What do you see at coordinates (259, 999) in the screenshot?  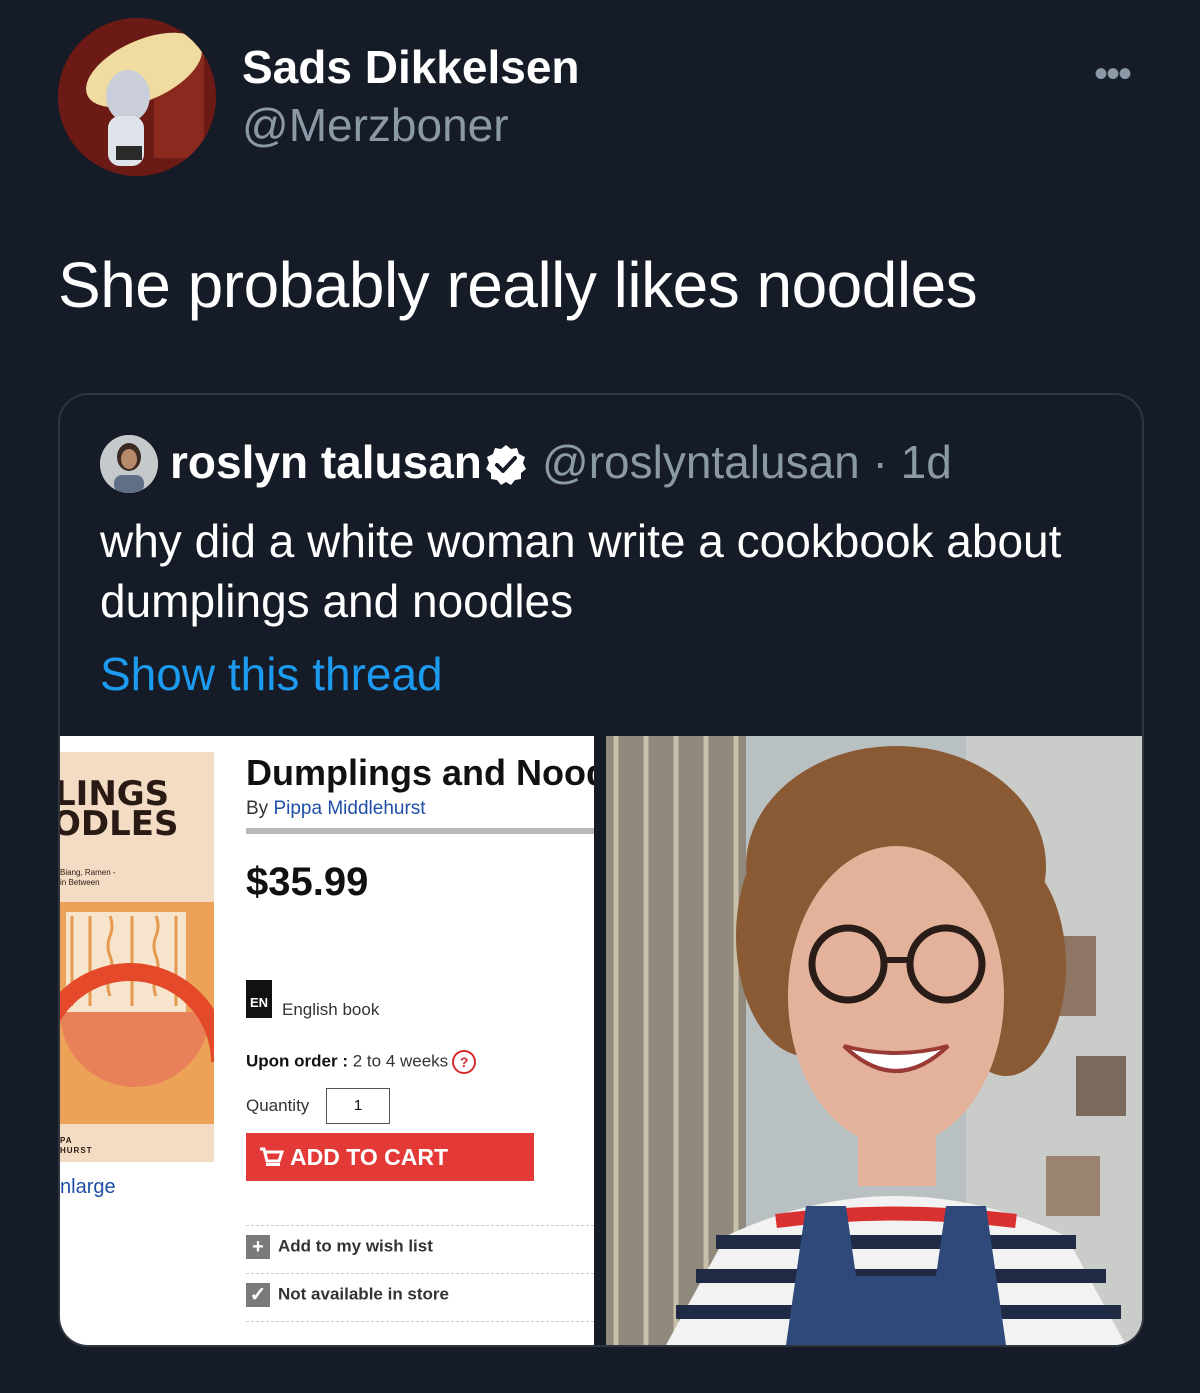 I see `english-book-icon: EN` at bounding box center [259, 999].